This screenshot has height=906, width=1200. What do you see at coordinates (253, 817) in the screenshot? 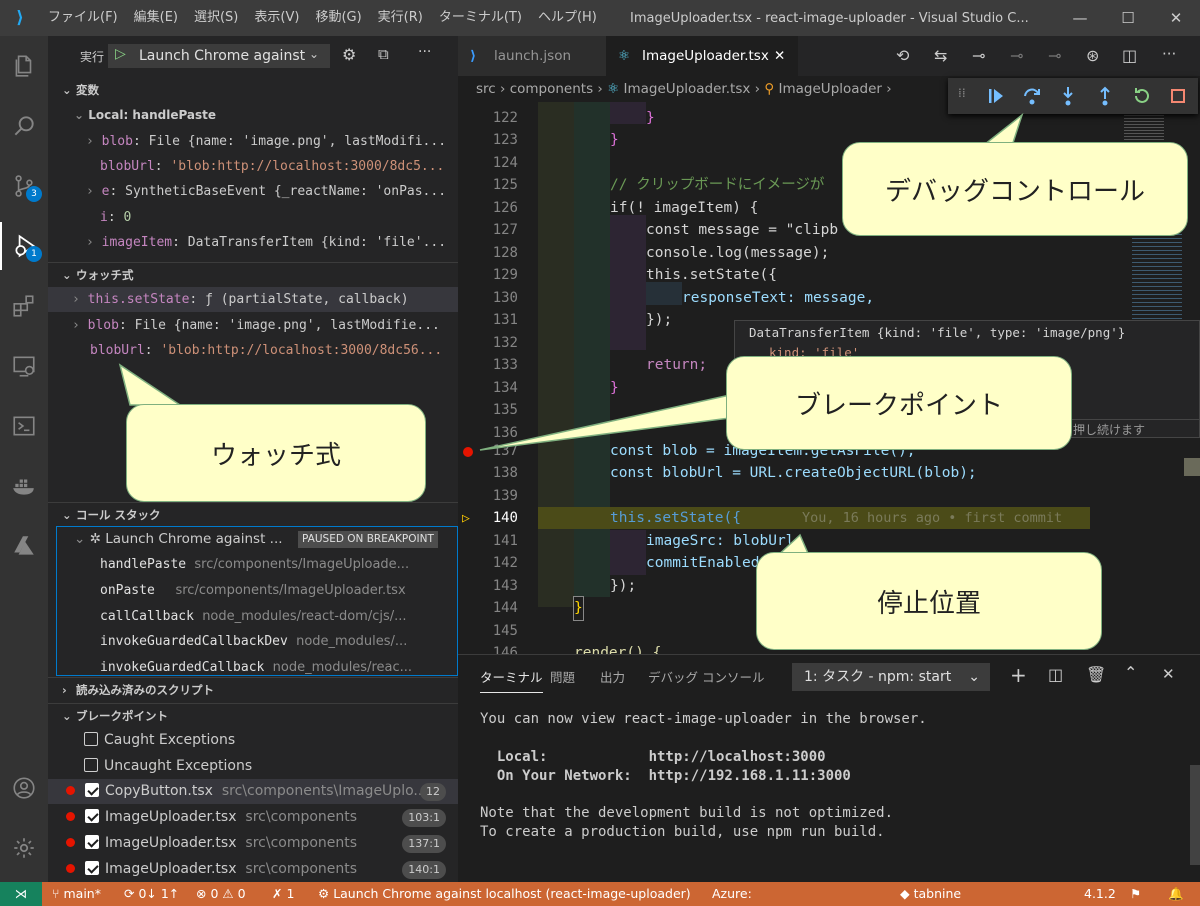
I see `breakpoint-item: ImageUploader.tsx src\components 103:1` at bounding box center [253, 817].